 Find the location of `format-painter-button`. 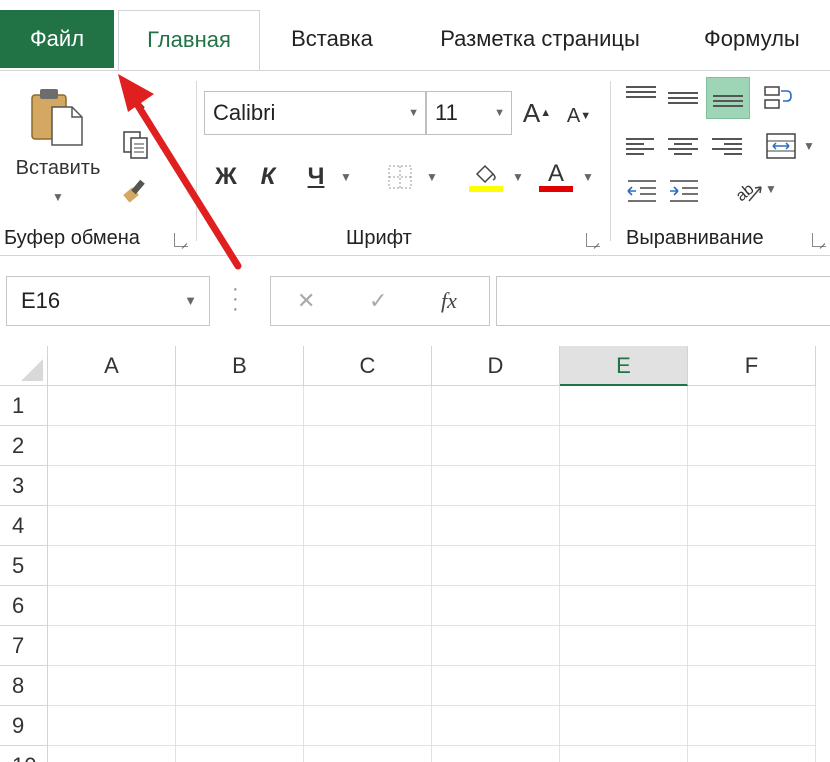

format-painter-button is located at coordinates (136, 189).